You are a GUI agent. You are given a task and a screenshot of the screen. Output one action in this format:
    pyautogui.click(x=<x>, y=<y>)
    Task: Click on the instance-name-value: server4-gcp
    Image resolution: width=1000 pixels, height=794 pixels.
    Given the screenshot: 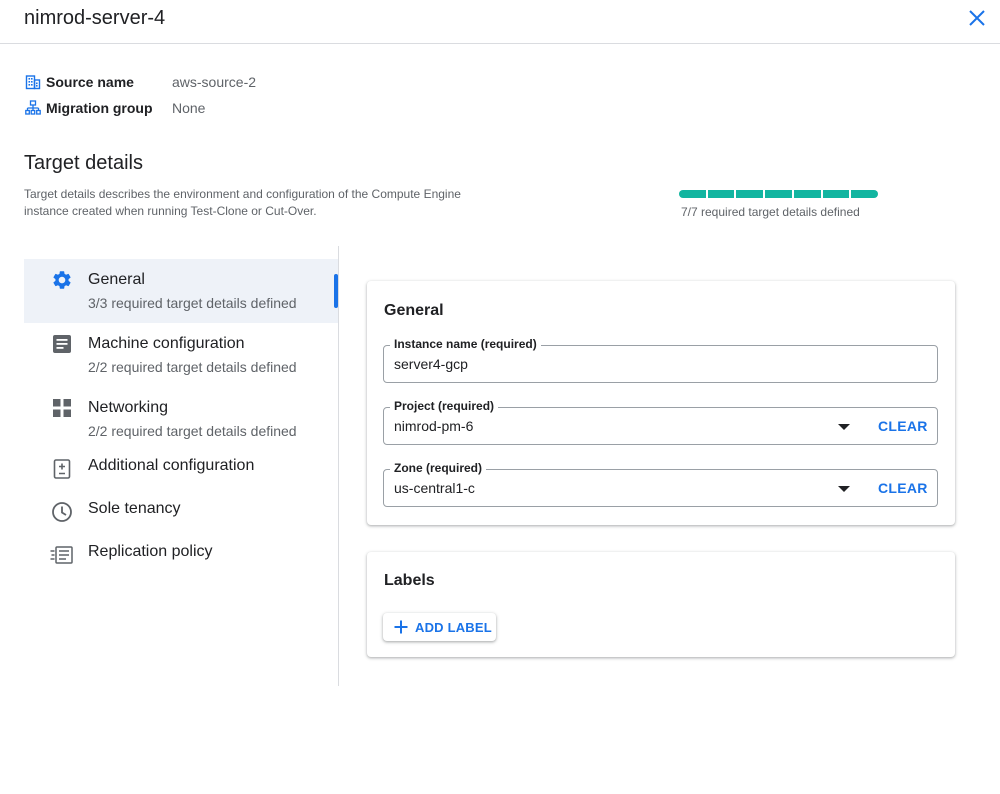 What is the action you would take?
    pyautogui.click(x=431, y=364)
    